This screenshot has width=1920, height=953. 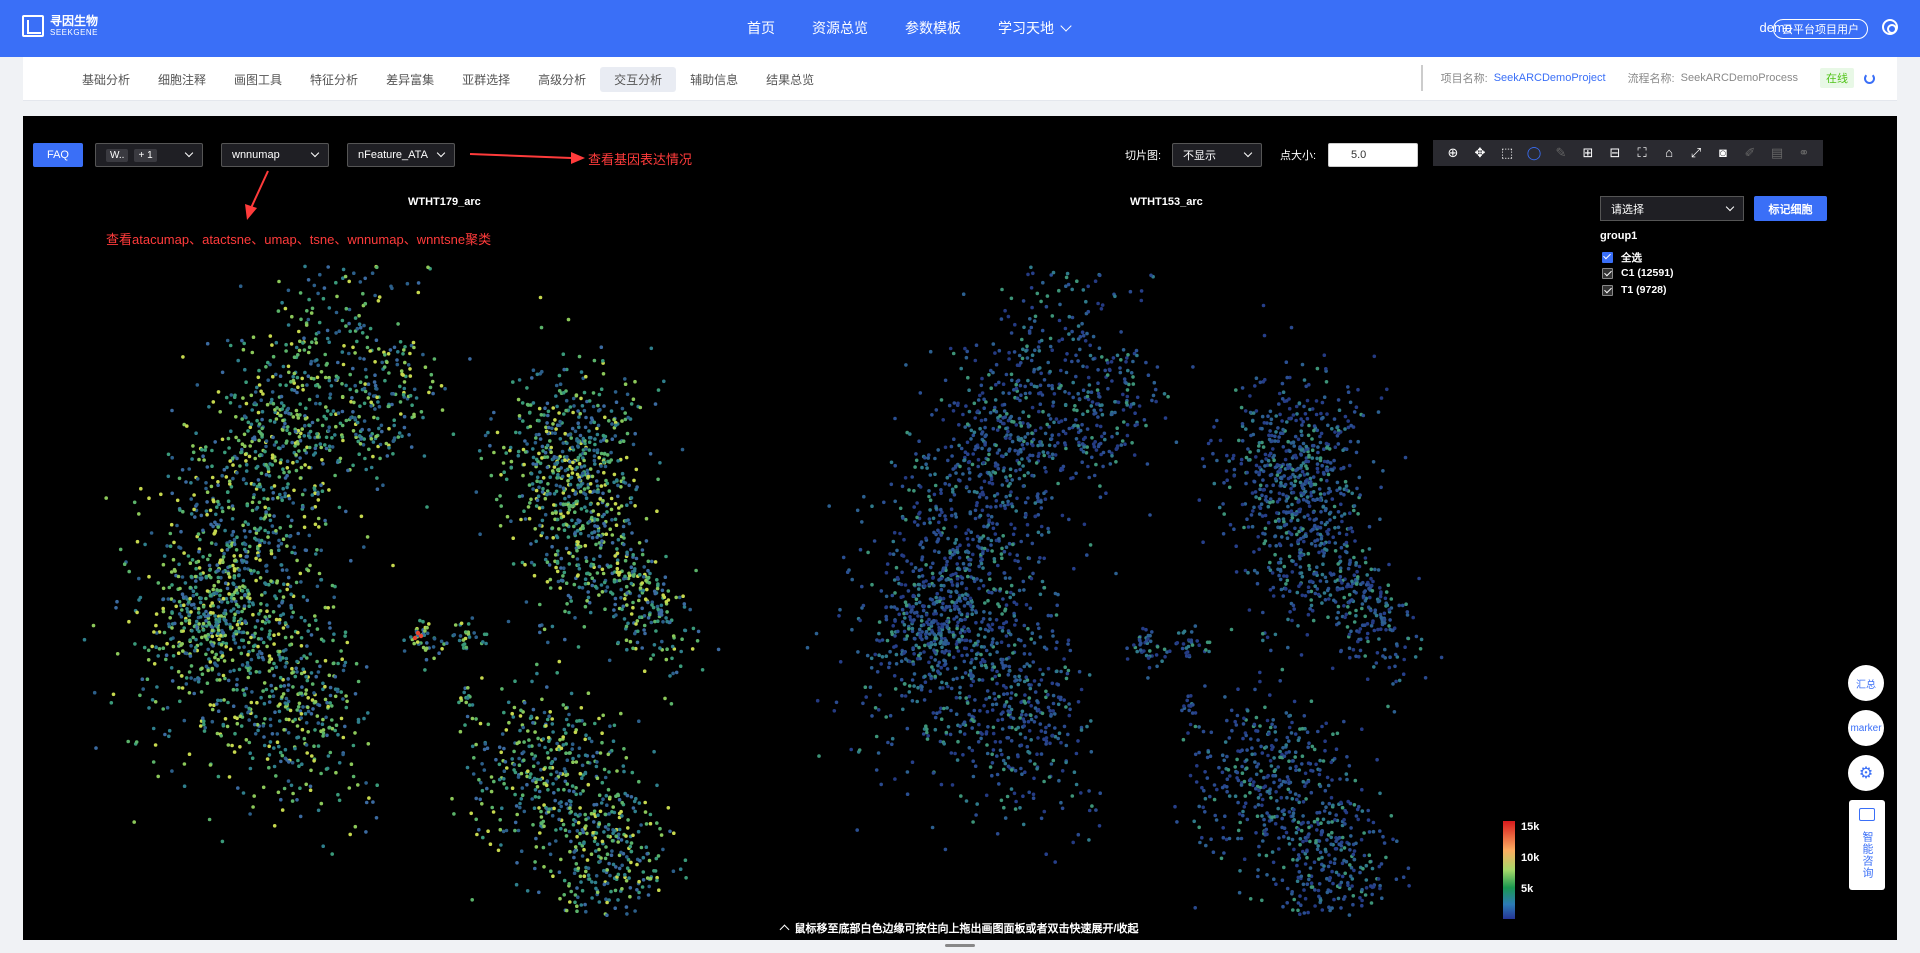 What do you see at coordinates (258, 79) in the screenshot?
I see `tab-drawing: 画图工具` at bounding box center [258, 79].